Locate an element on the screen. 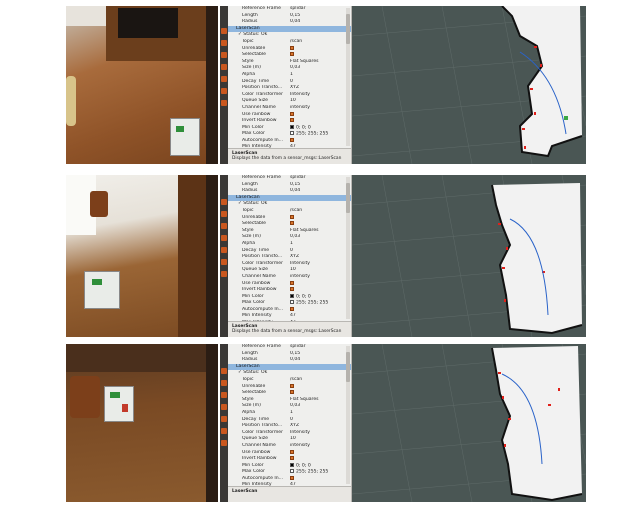 The width and height of the screenshot is (640, 510). property-row: Invert Rainbow is located at coordinates (289, 121).